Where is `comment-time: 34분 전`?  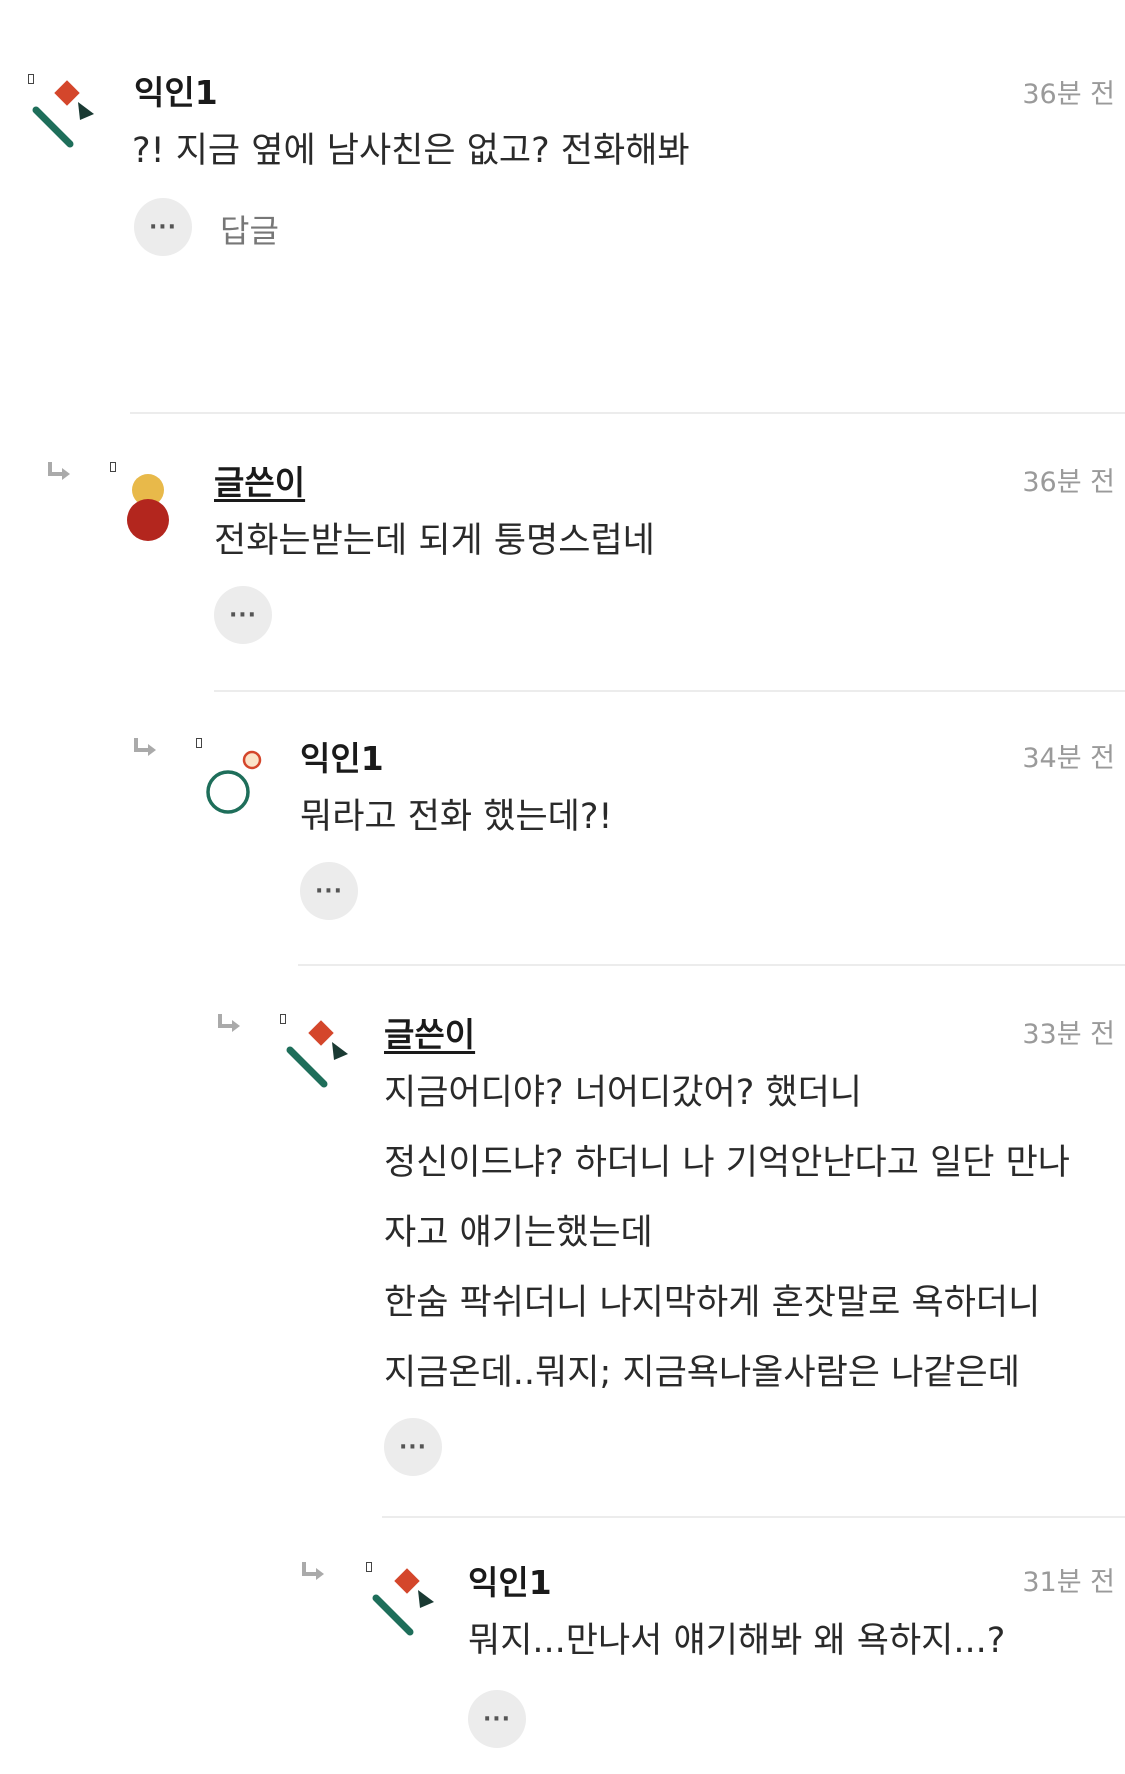
comment-time: 34분 전 is located at coordinates (1068, 758).